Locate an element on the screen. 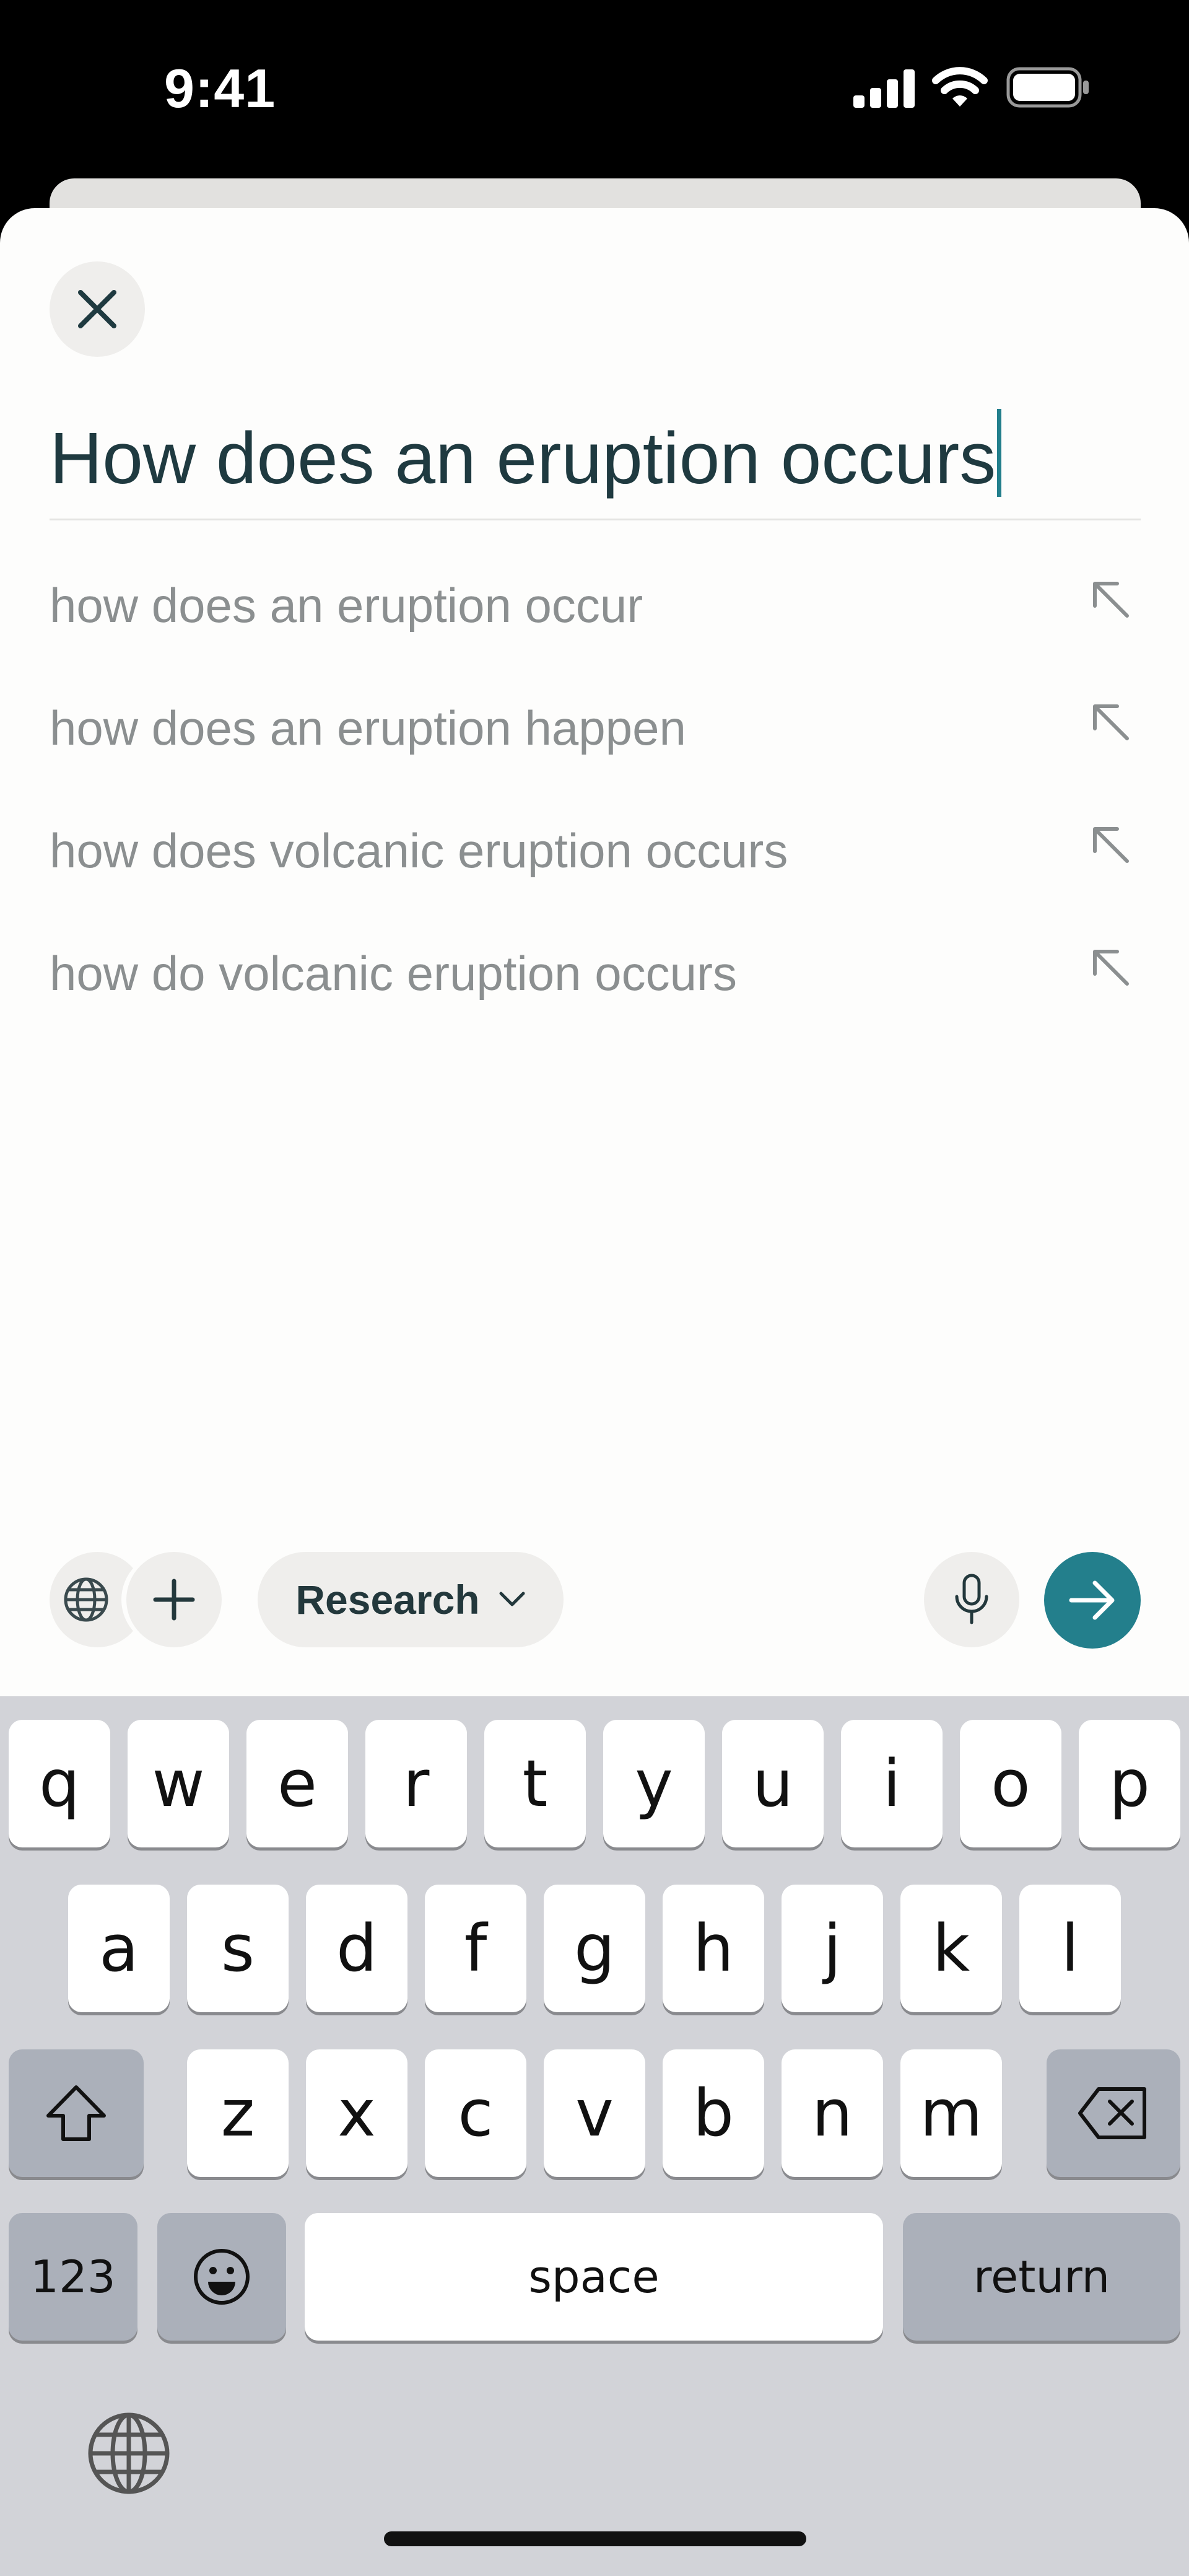  key-l: l is located at coordinates (1070, 1948).